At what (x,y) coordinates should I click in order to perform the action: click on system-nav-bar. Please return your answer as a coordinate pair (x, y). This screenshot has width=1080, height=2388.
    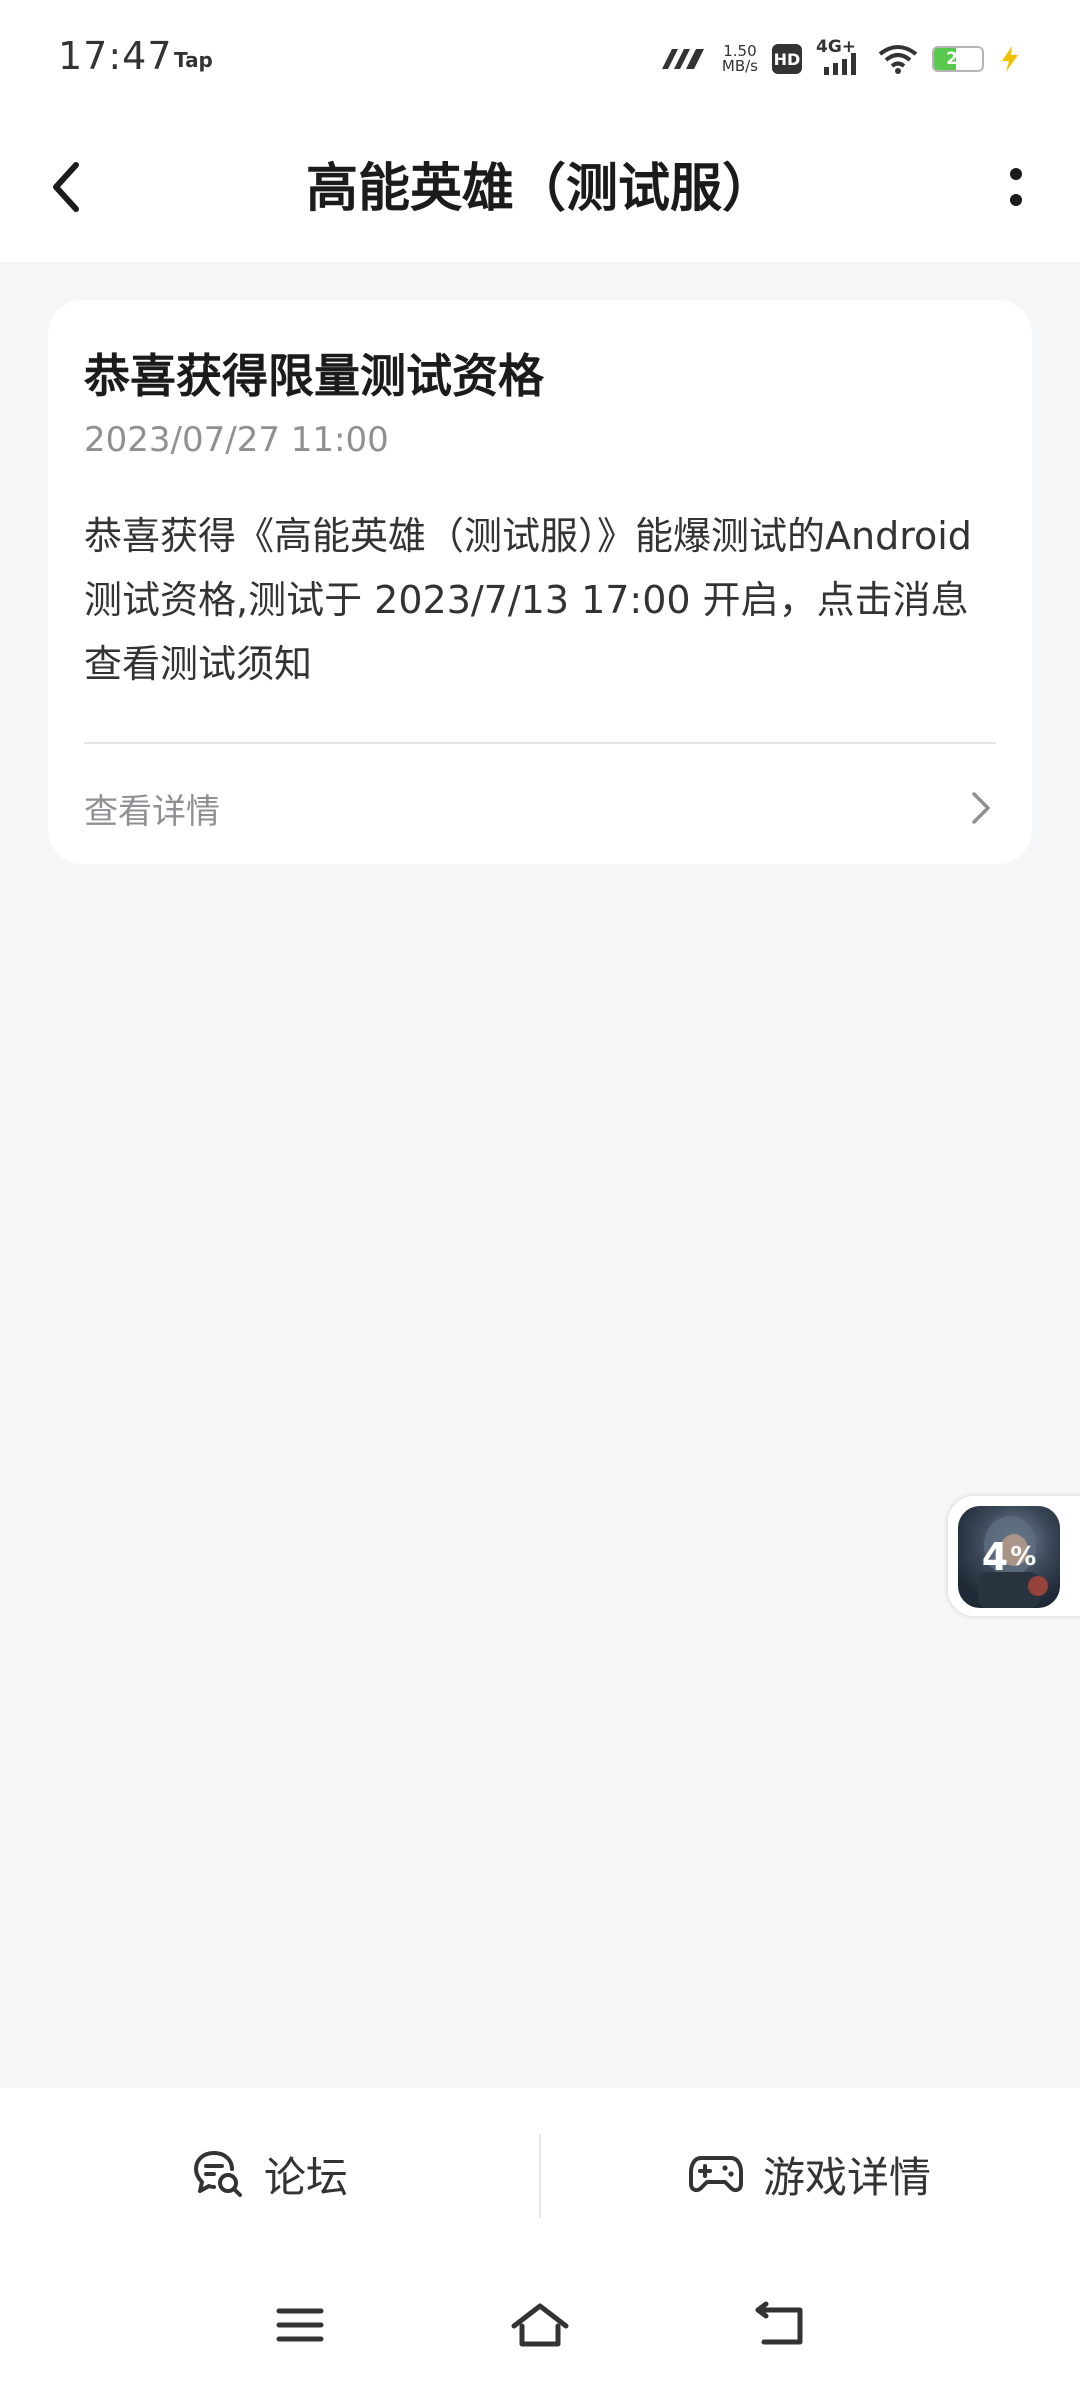
    Looking at the image, I should click on (540, 2324).